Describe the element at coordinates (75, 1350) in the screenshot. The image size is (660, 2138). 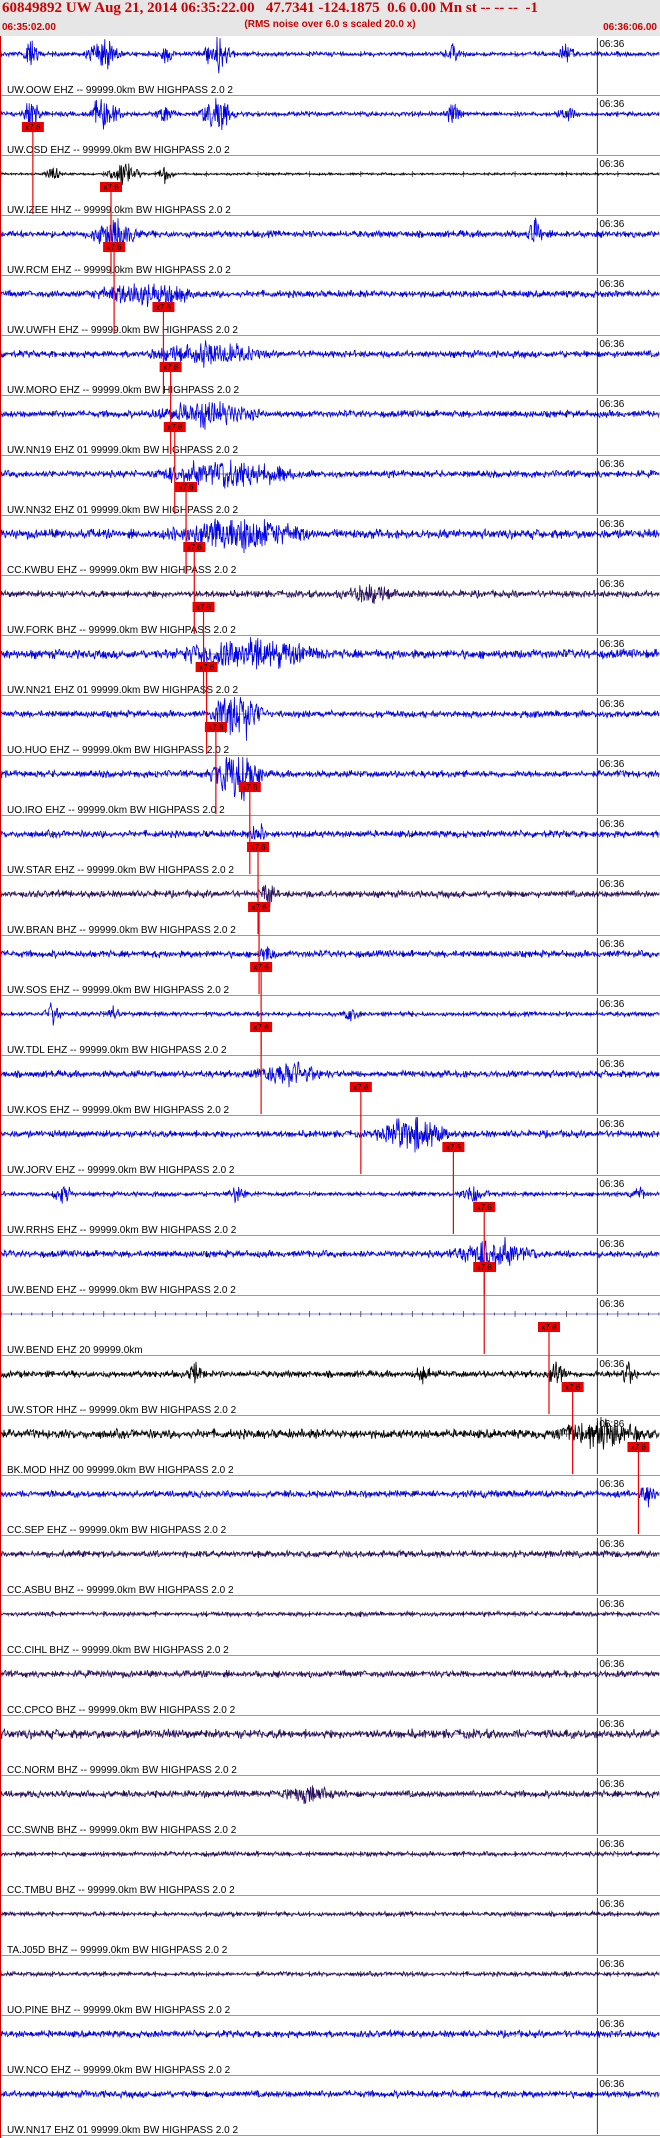
I see `channel-label: UW.BEND EHZ 20 99999.0km` at that location.